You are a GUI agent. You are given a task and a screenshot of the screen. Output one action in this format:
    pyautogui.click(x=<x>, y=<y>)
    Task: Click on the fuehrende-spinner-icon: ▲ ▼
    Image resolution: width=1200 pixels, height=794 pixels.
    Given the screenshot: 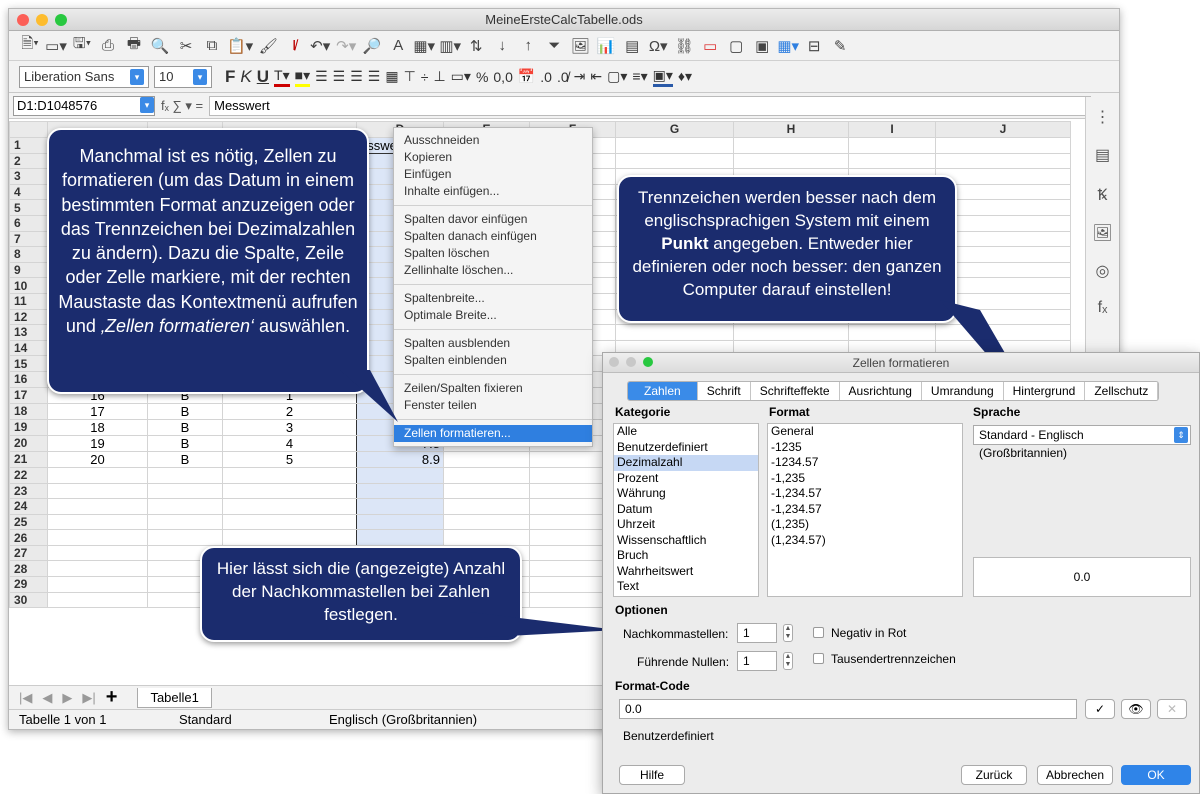 What is the action you would take?
    pyautogui.click(x=788, y=661)
    